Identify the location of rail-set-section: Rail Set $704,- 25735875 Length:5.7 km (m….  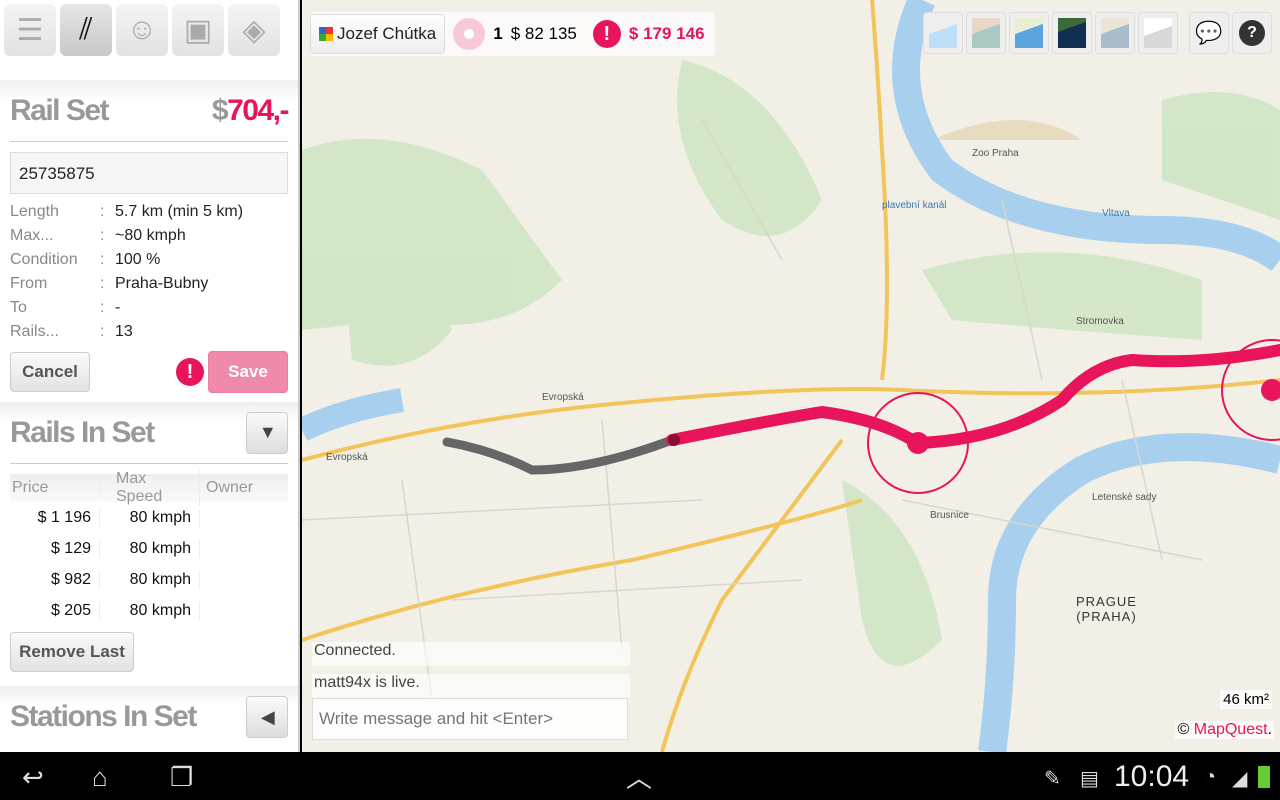
(149, 238).